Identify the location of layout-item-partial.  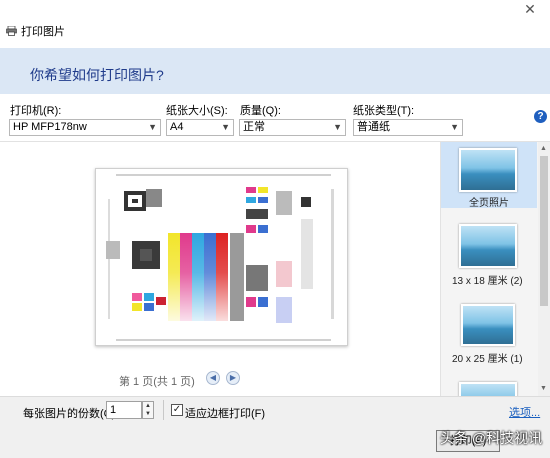
(489, 388).